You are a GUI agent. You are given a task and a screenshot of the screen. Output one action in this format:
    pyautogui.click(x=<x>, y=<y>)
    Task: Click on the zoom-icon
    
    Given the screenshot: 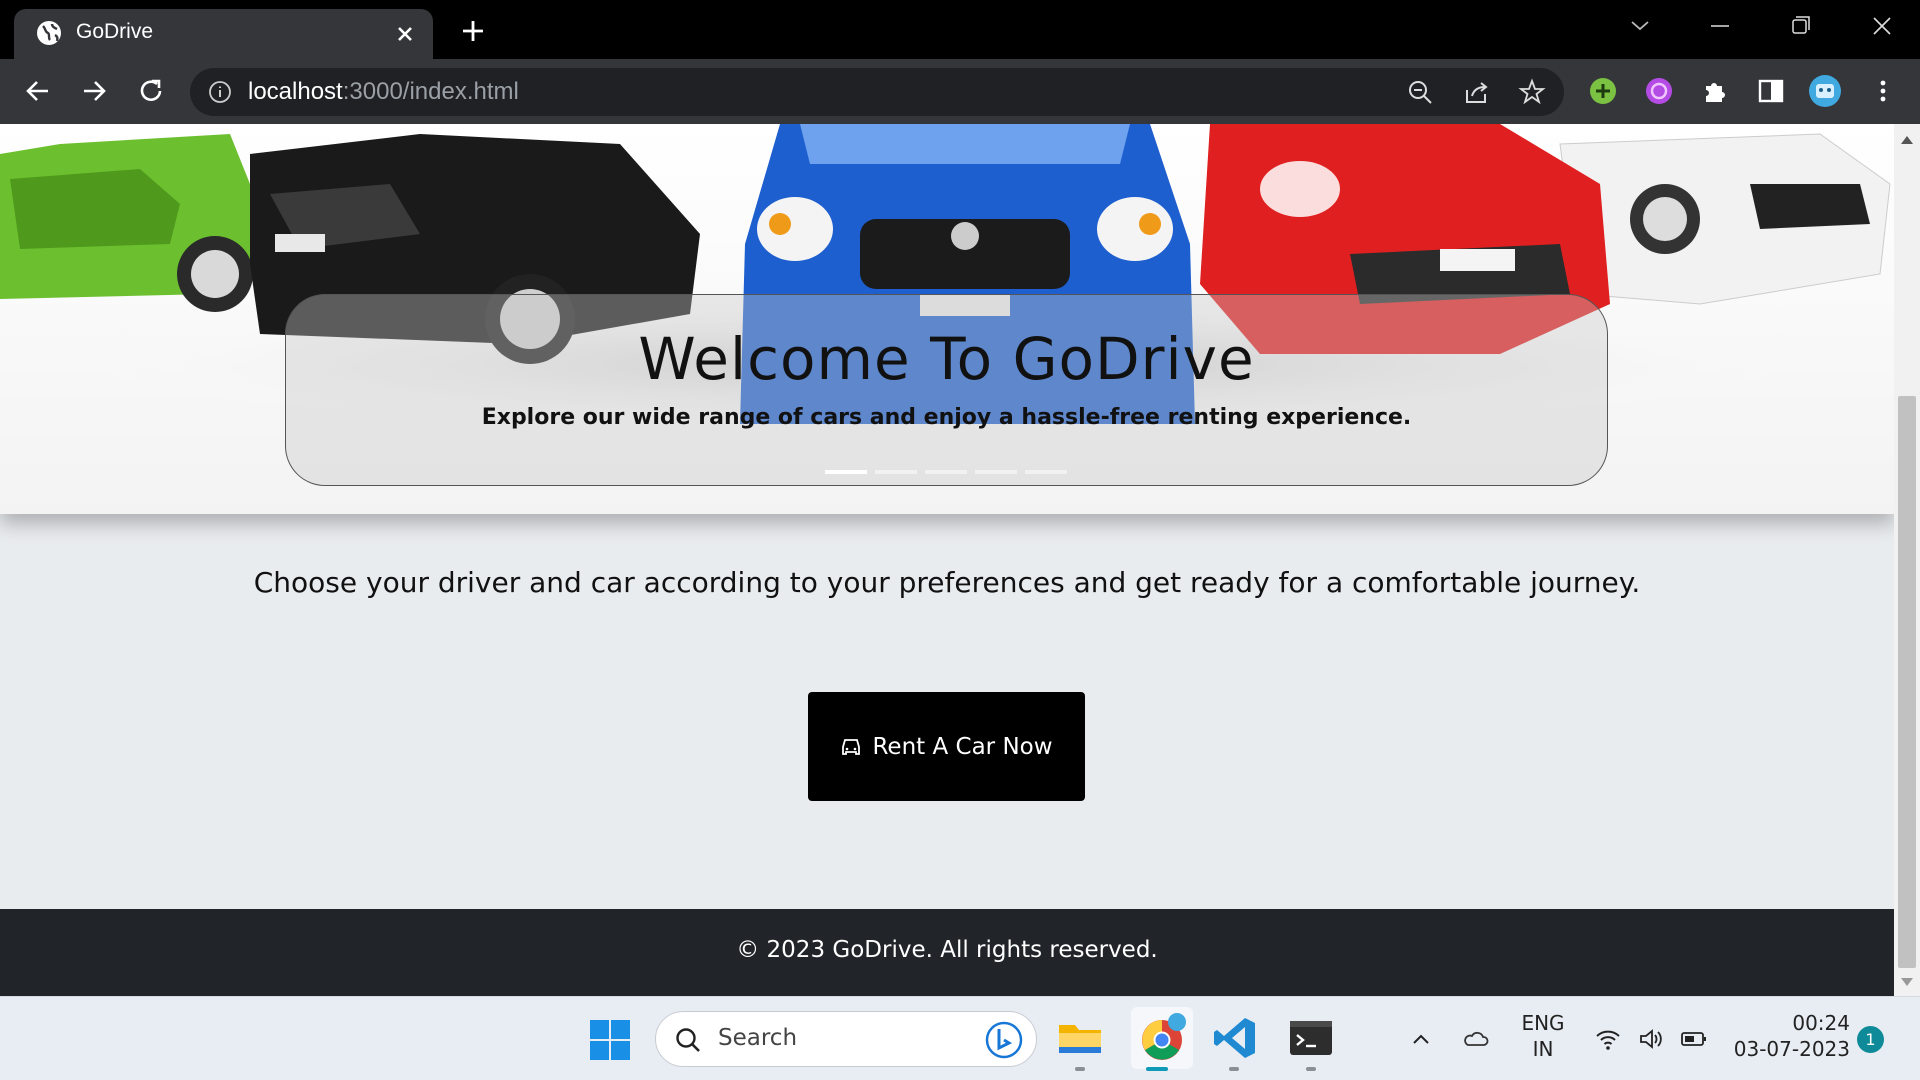 What is the action you would take?
    pyautogui.click(x=1420, y=92)
    